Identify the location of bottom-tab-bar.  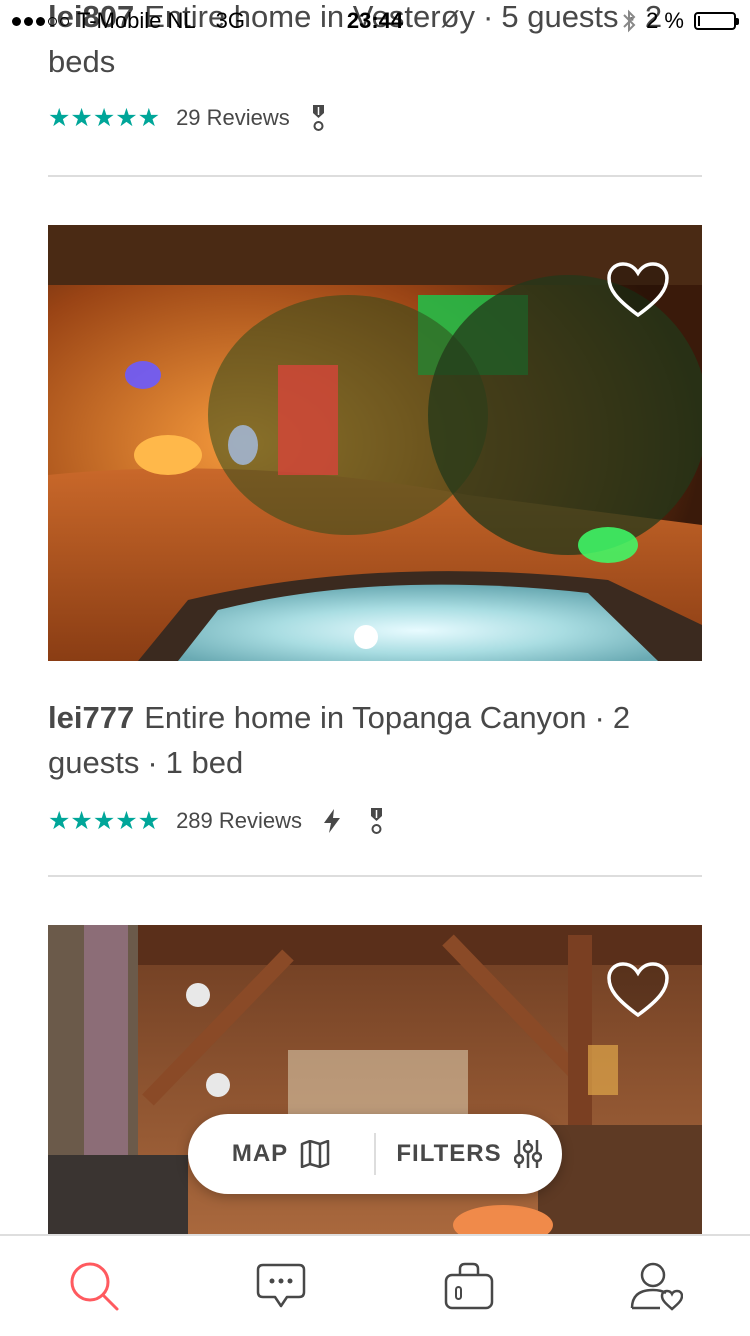
(375, 1285).